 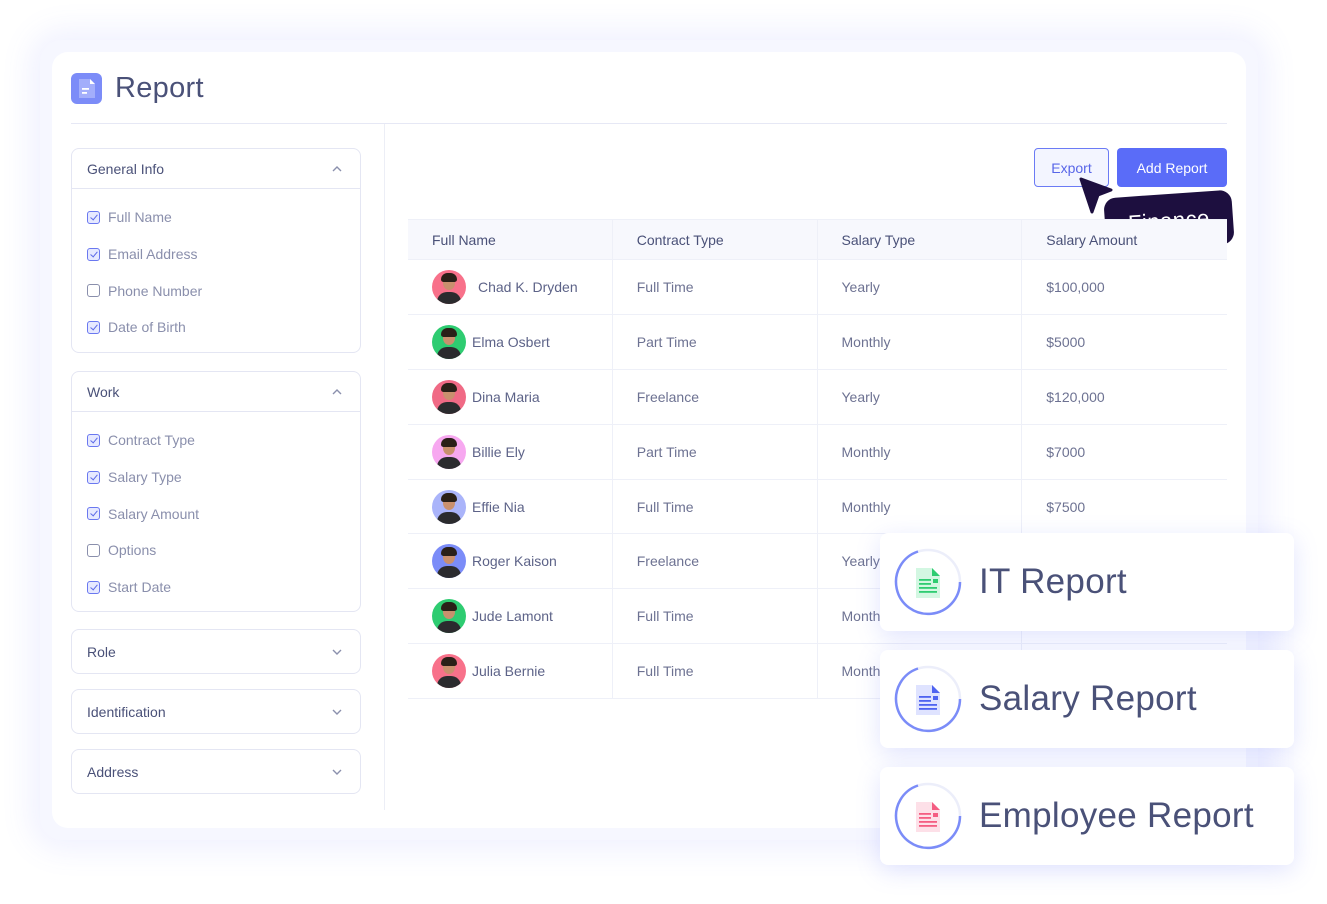 What do you see at coordinates (1124, 239) in the screenshot?
I see `column-header-salary-amount: Salary Amount` at bounding box center [1124, 239].